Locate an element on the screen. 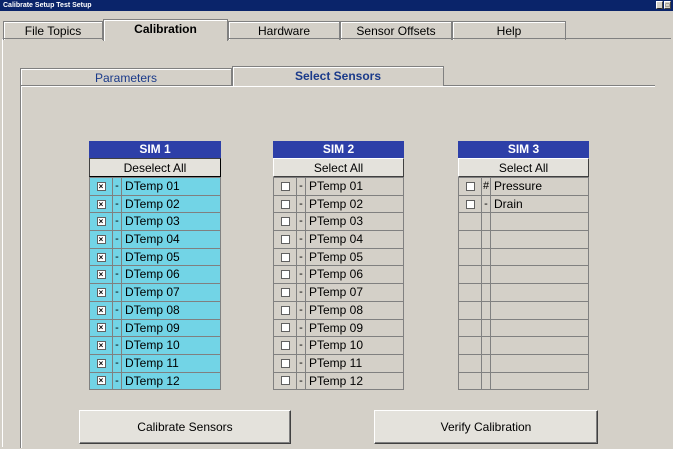  sensor-name: DTemp 05 is located at coordinates (152, 256).